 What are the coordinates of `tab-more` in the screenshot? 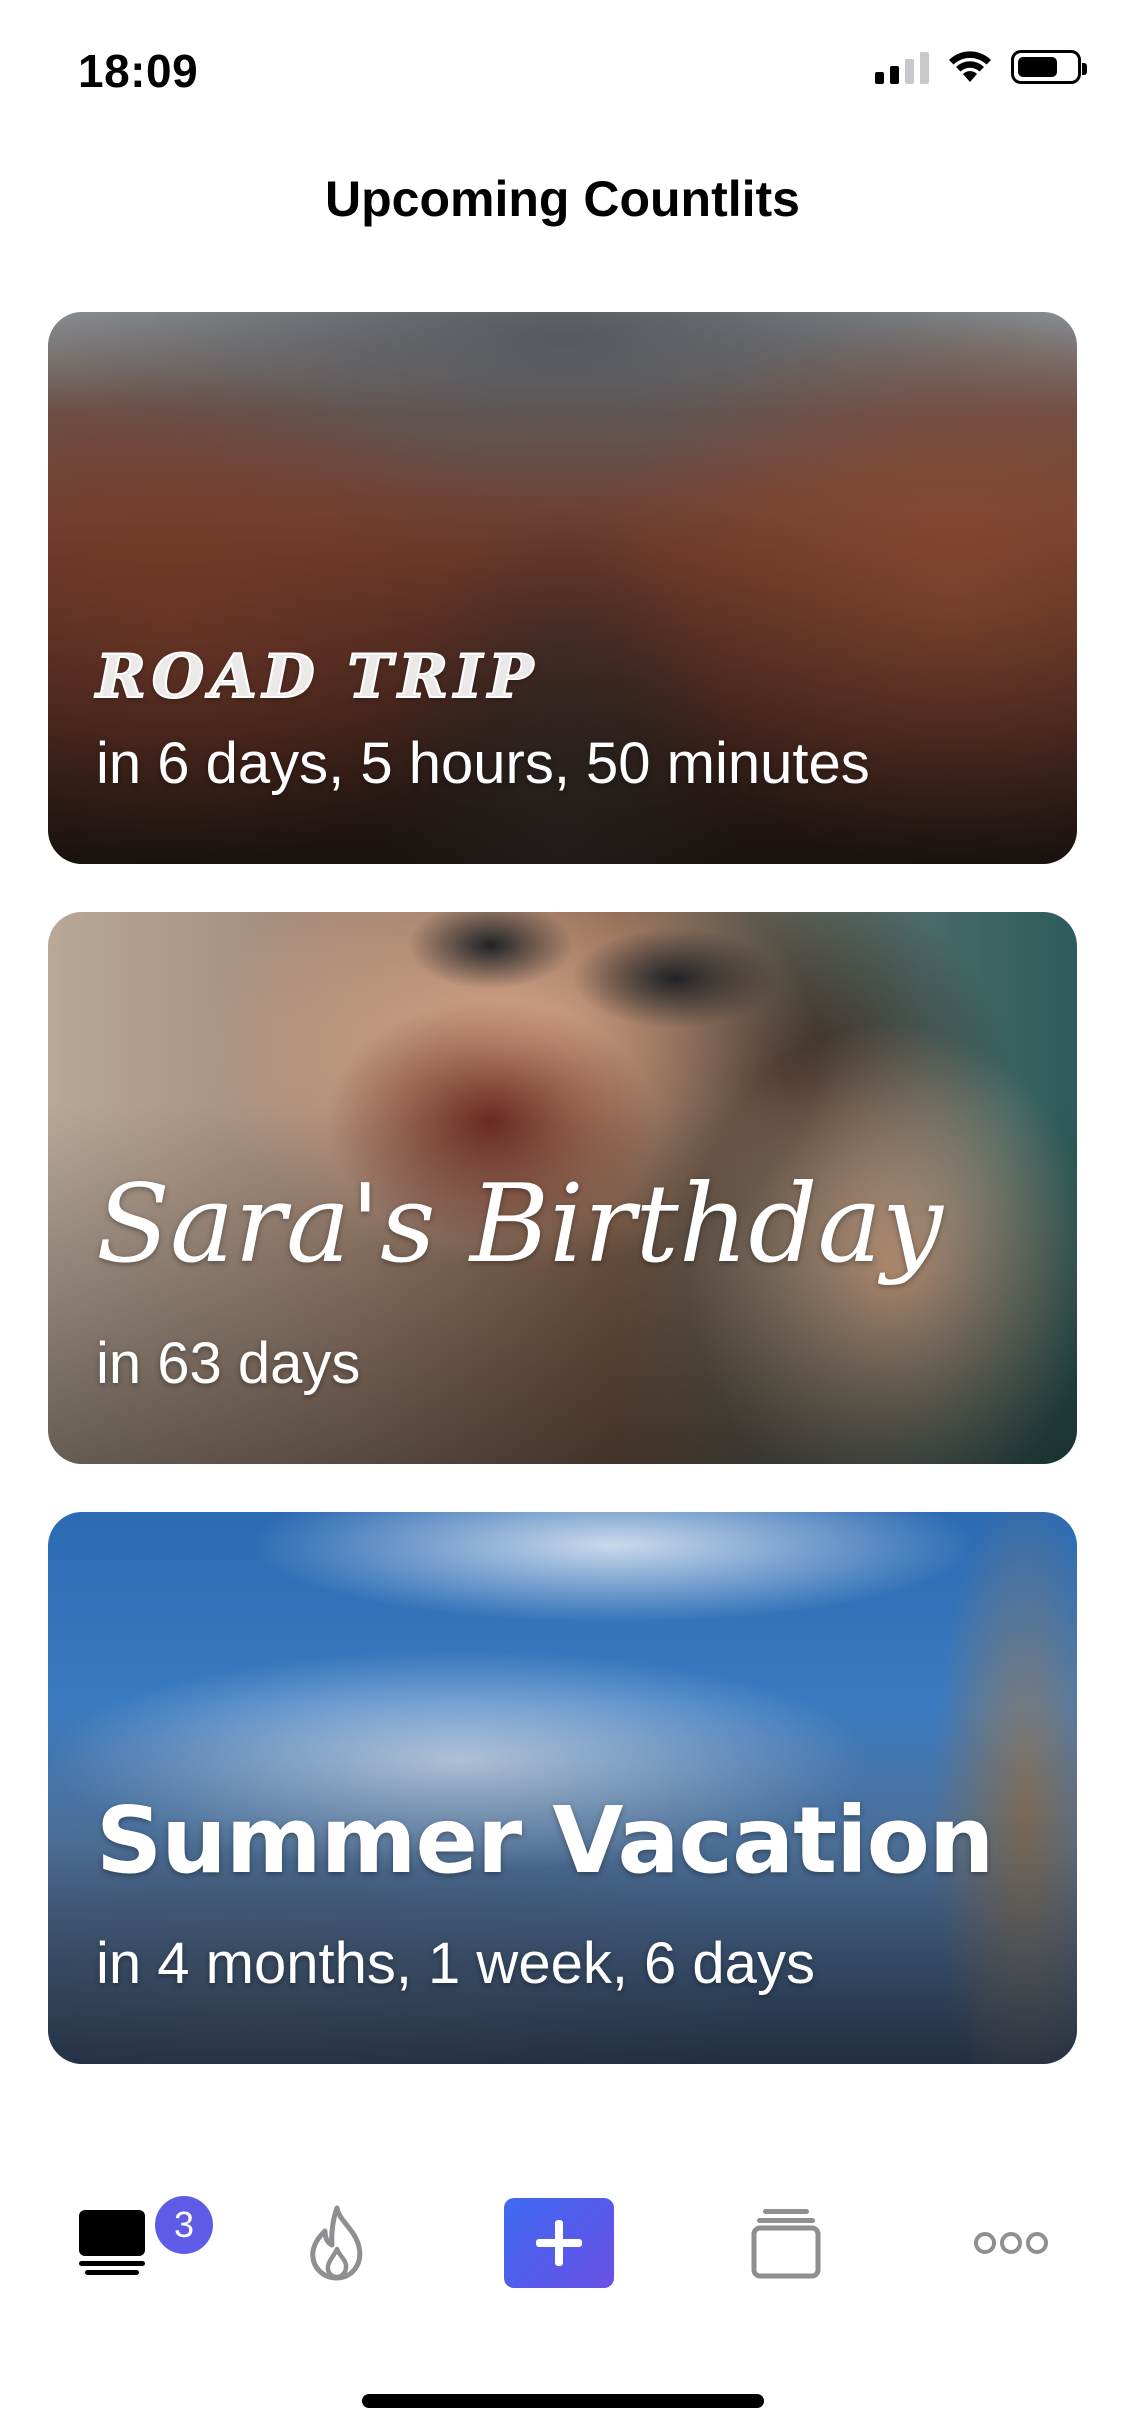 It's located at (1011, 2243).